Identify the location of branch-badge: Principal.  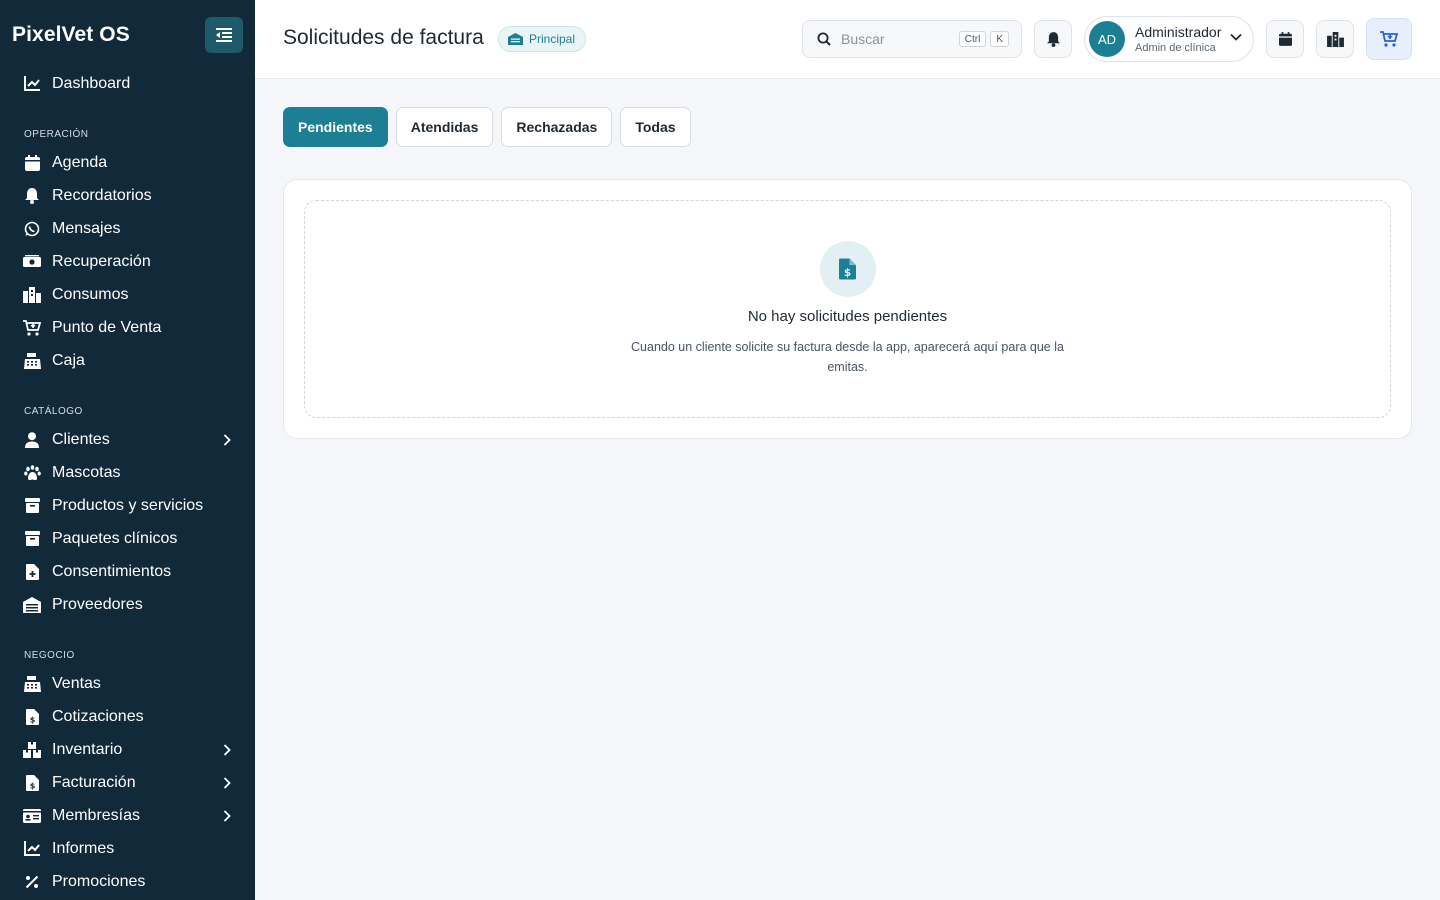
(542, 39).